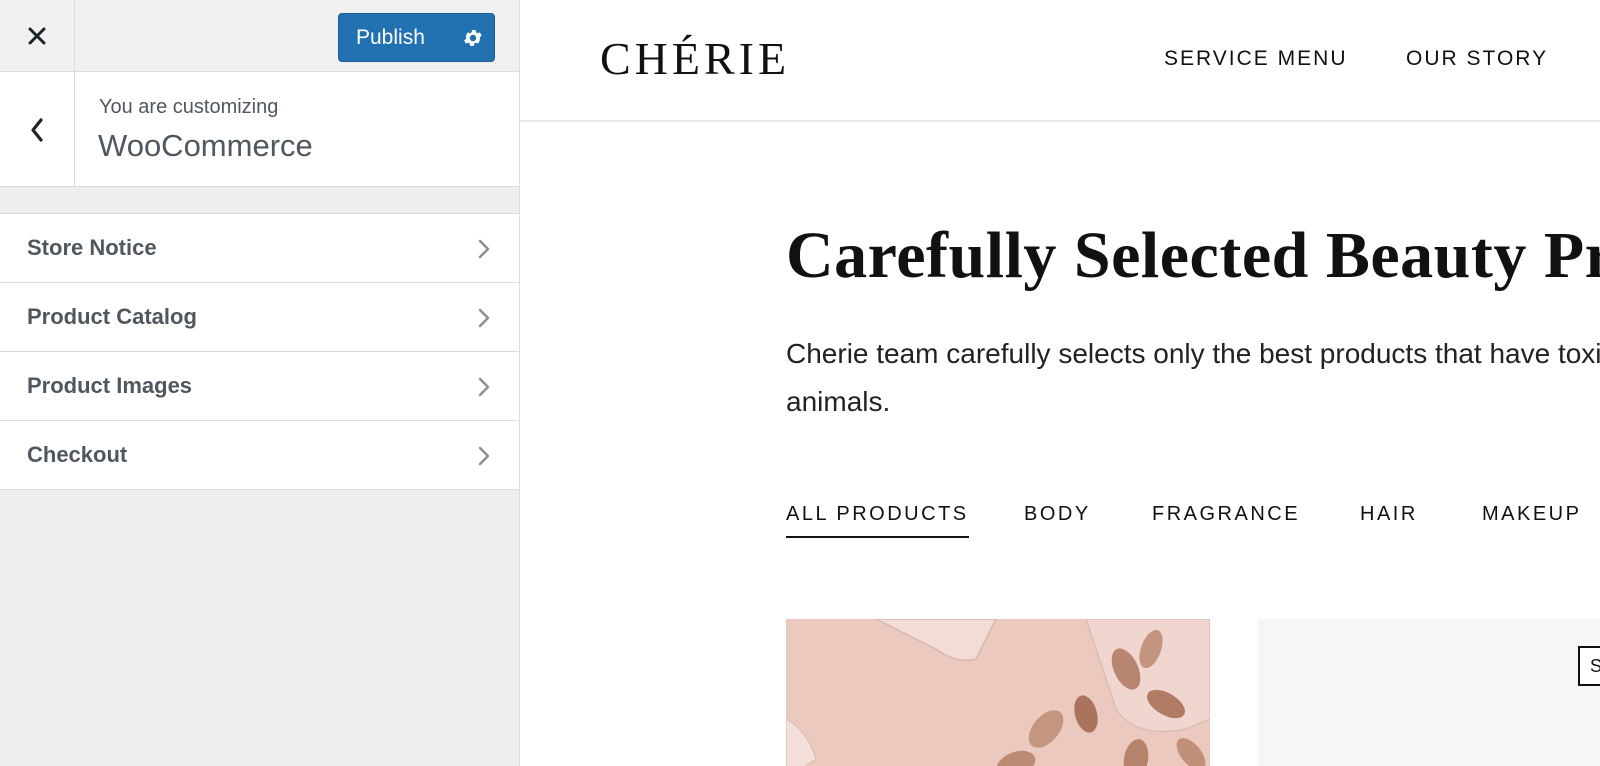 The image size is (1600, 766). I want to click on section-label: Product Catalog, so click(112, 316).